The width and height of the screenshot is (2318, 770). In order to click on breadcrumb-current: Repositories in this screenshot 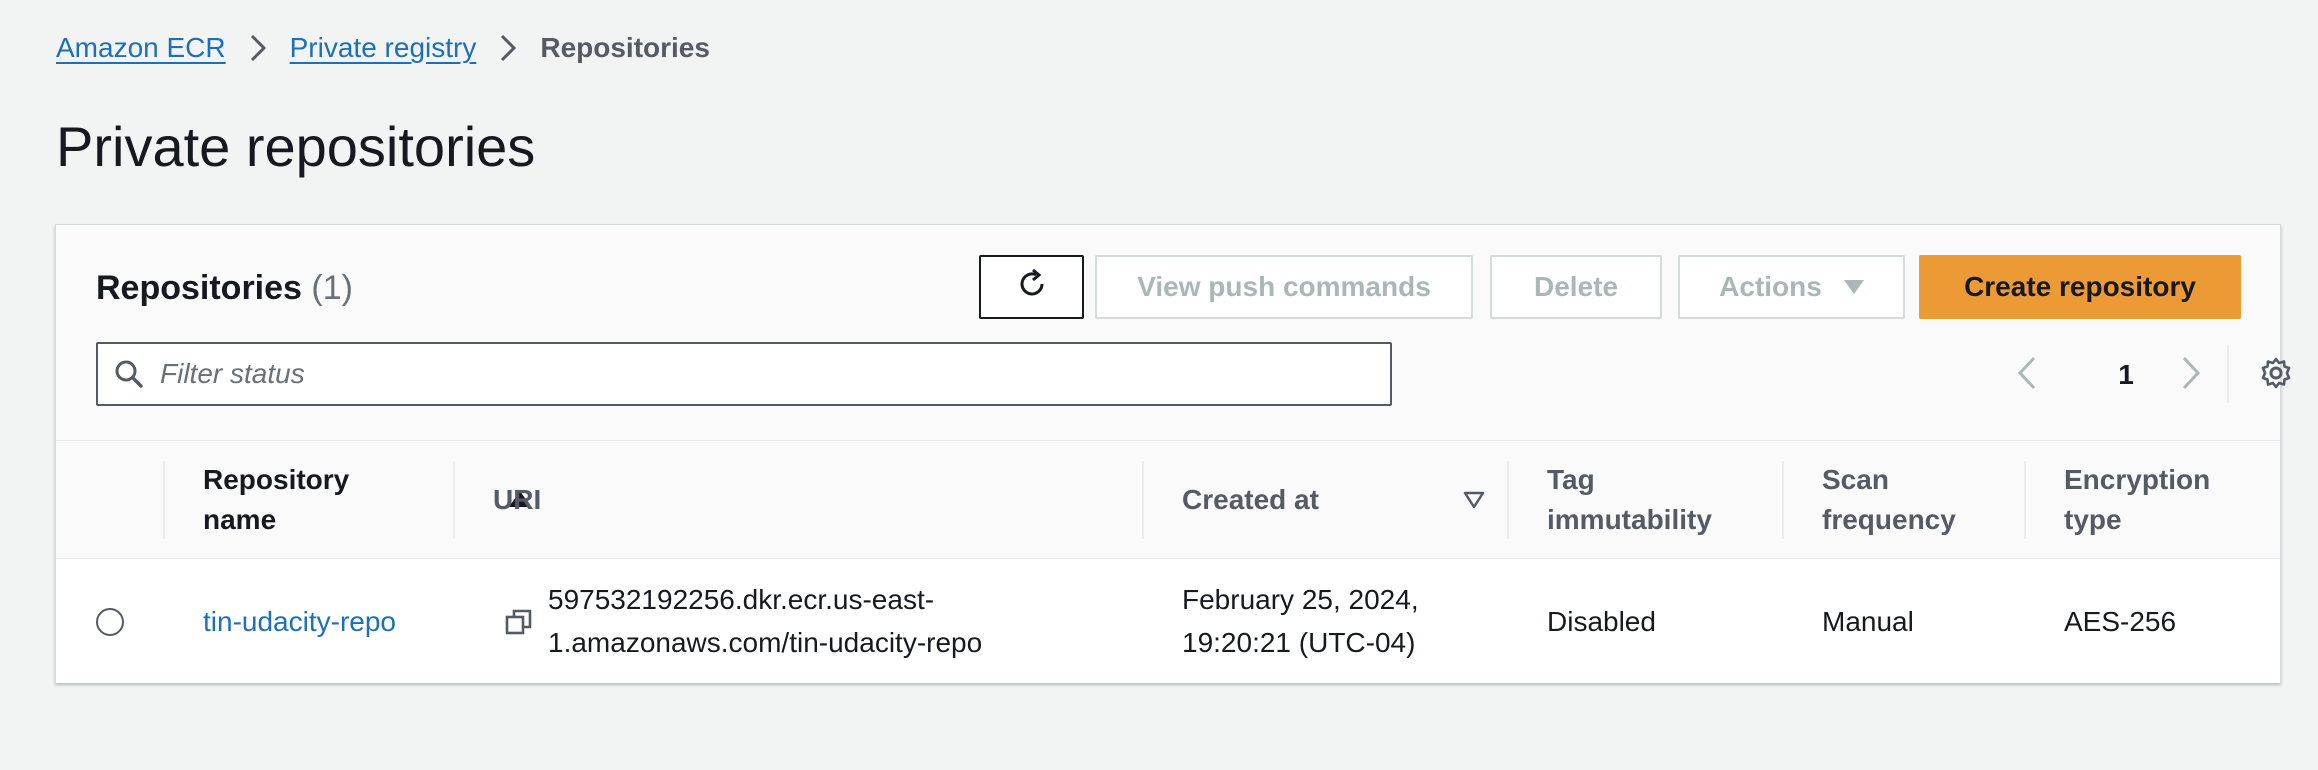, I will do `click(625, 47)`.